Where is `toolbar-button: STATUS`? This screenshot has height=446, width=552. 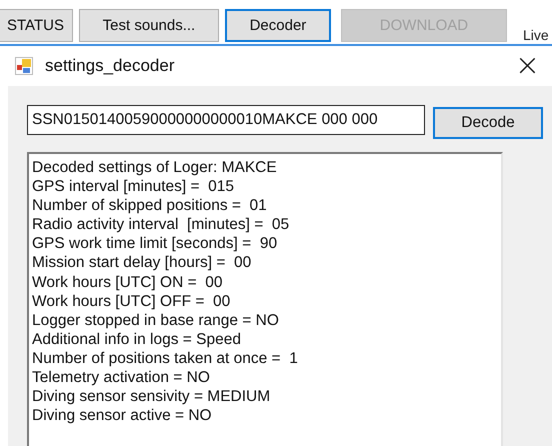 toolbar-button: STATUS is located at coordinates (36, 25).